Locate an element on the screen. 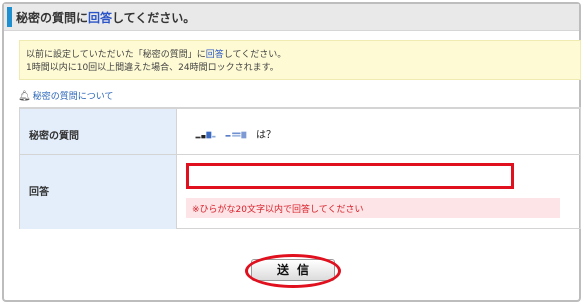 The height and width of the screenshot is (303, 583). question-text: は？ is located at coordinates (233, 133).